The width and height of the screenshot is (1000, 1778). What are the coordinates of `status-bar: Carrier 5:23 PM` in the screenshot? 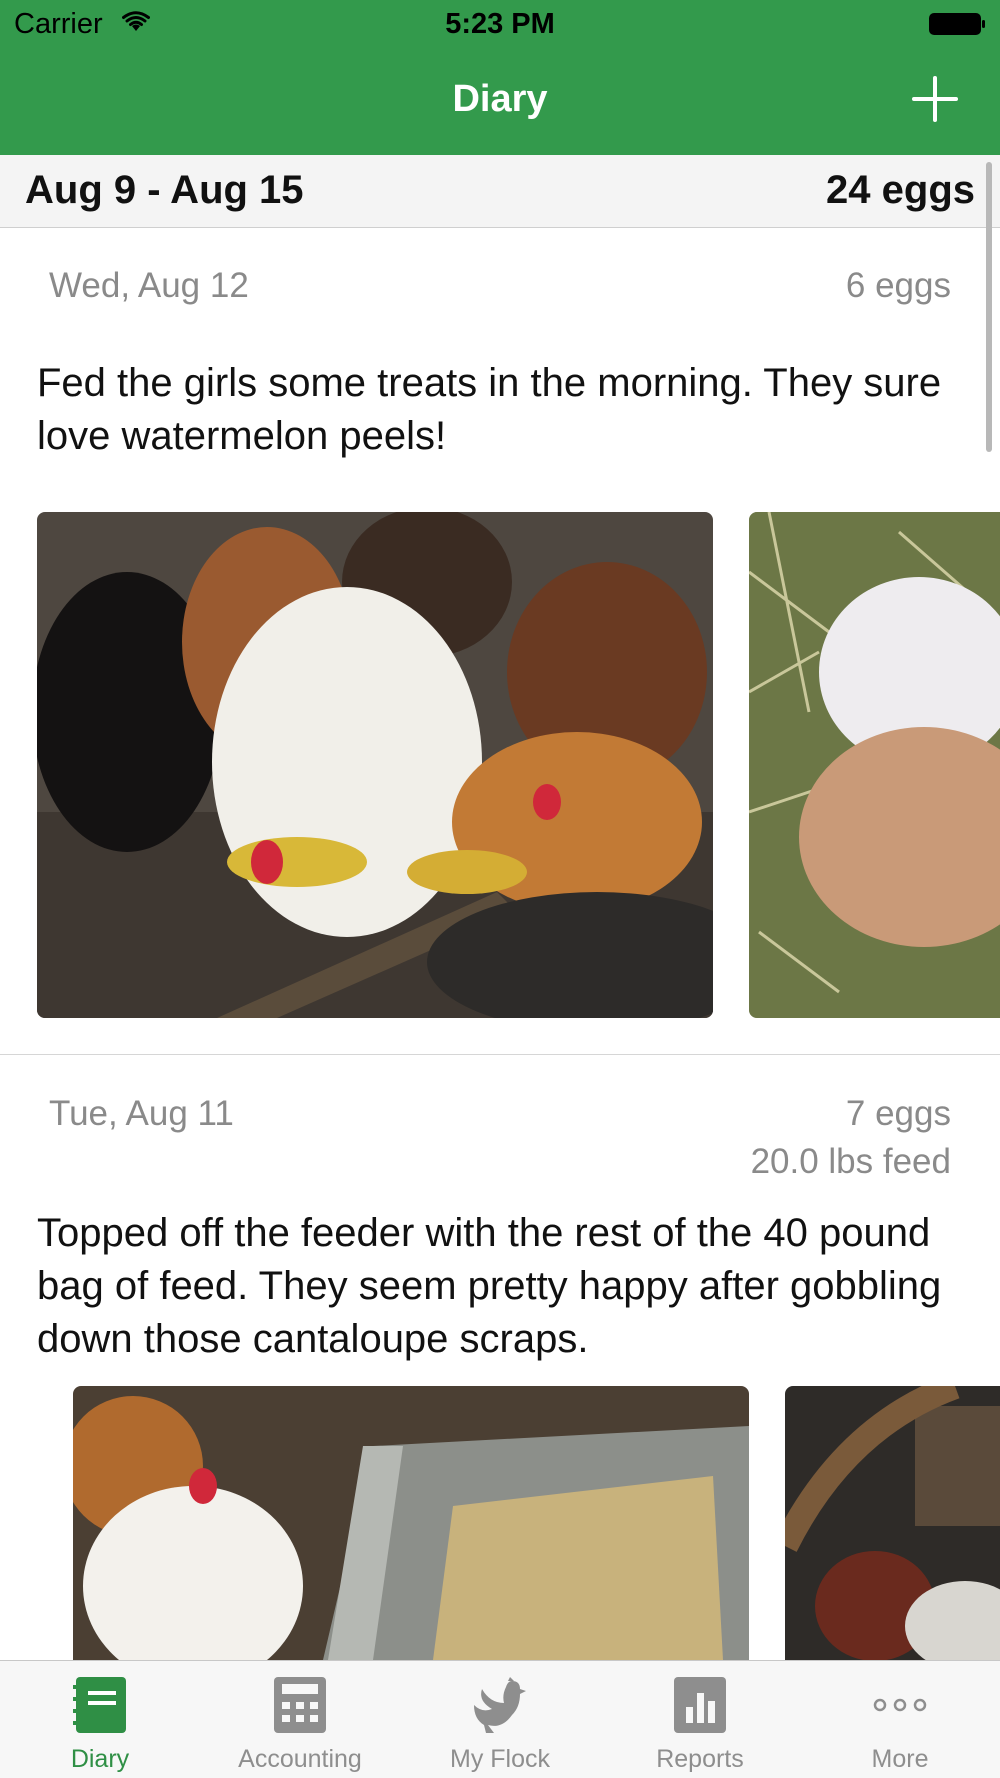 It's located at (500, 25).